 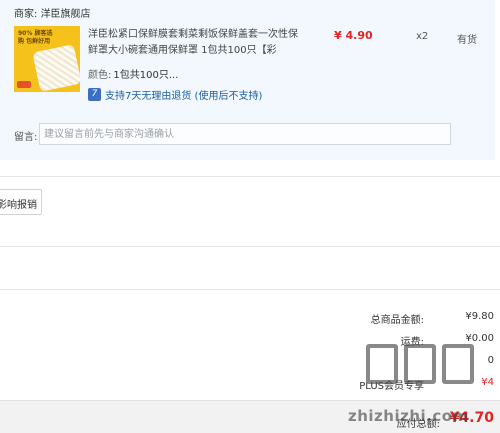 What do you see at coordinates (422, 36) in the screenshot?
I see `item-quantity: x2` at bounding box center [422, 36].